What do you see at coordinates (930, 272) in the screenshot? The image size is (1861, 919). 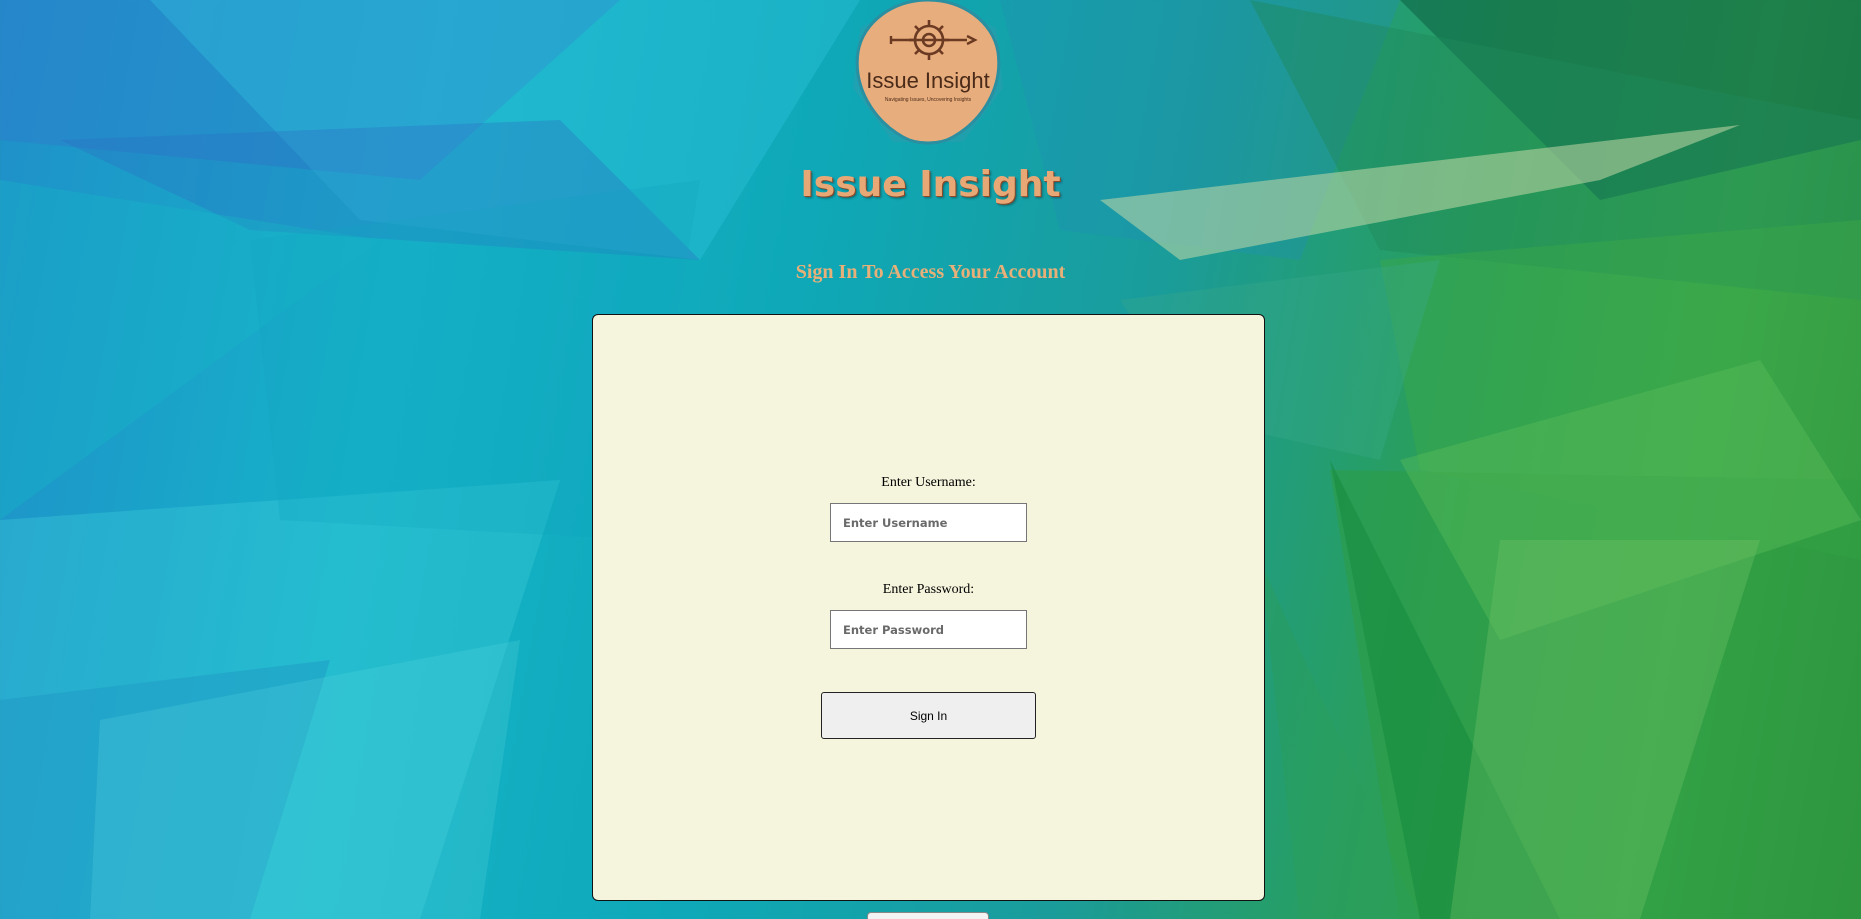 I see `page-subtitle: Sign In To Access Your Account` at bounding box center [930, 272].